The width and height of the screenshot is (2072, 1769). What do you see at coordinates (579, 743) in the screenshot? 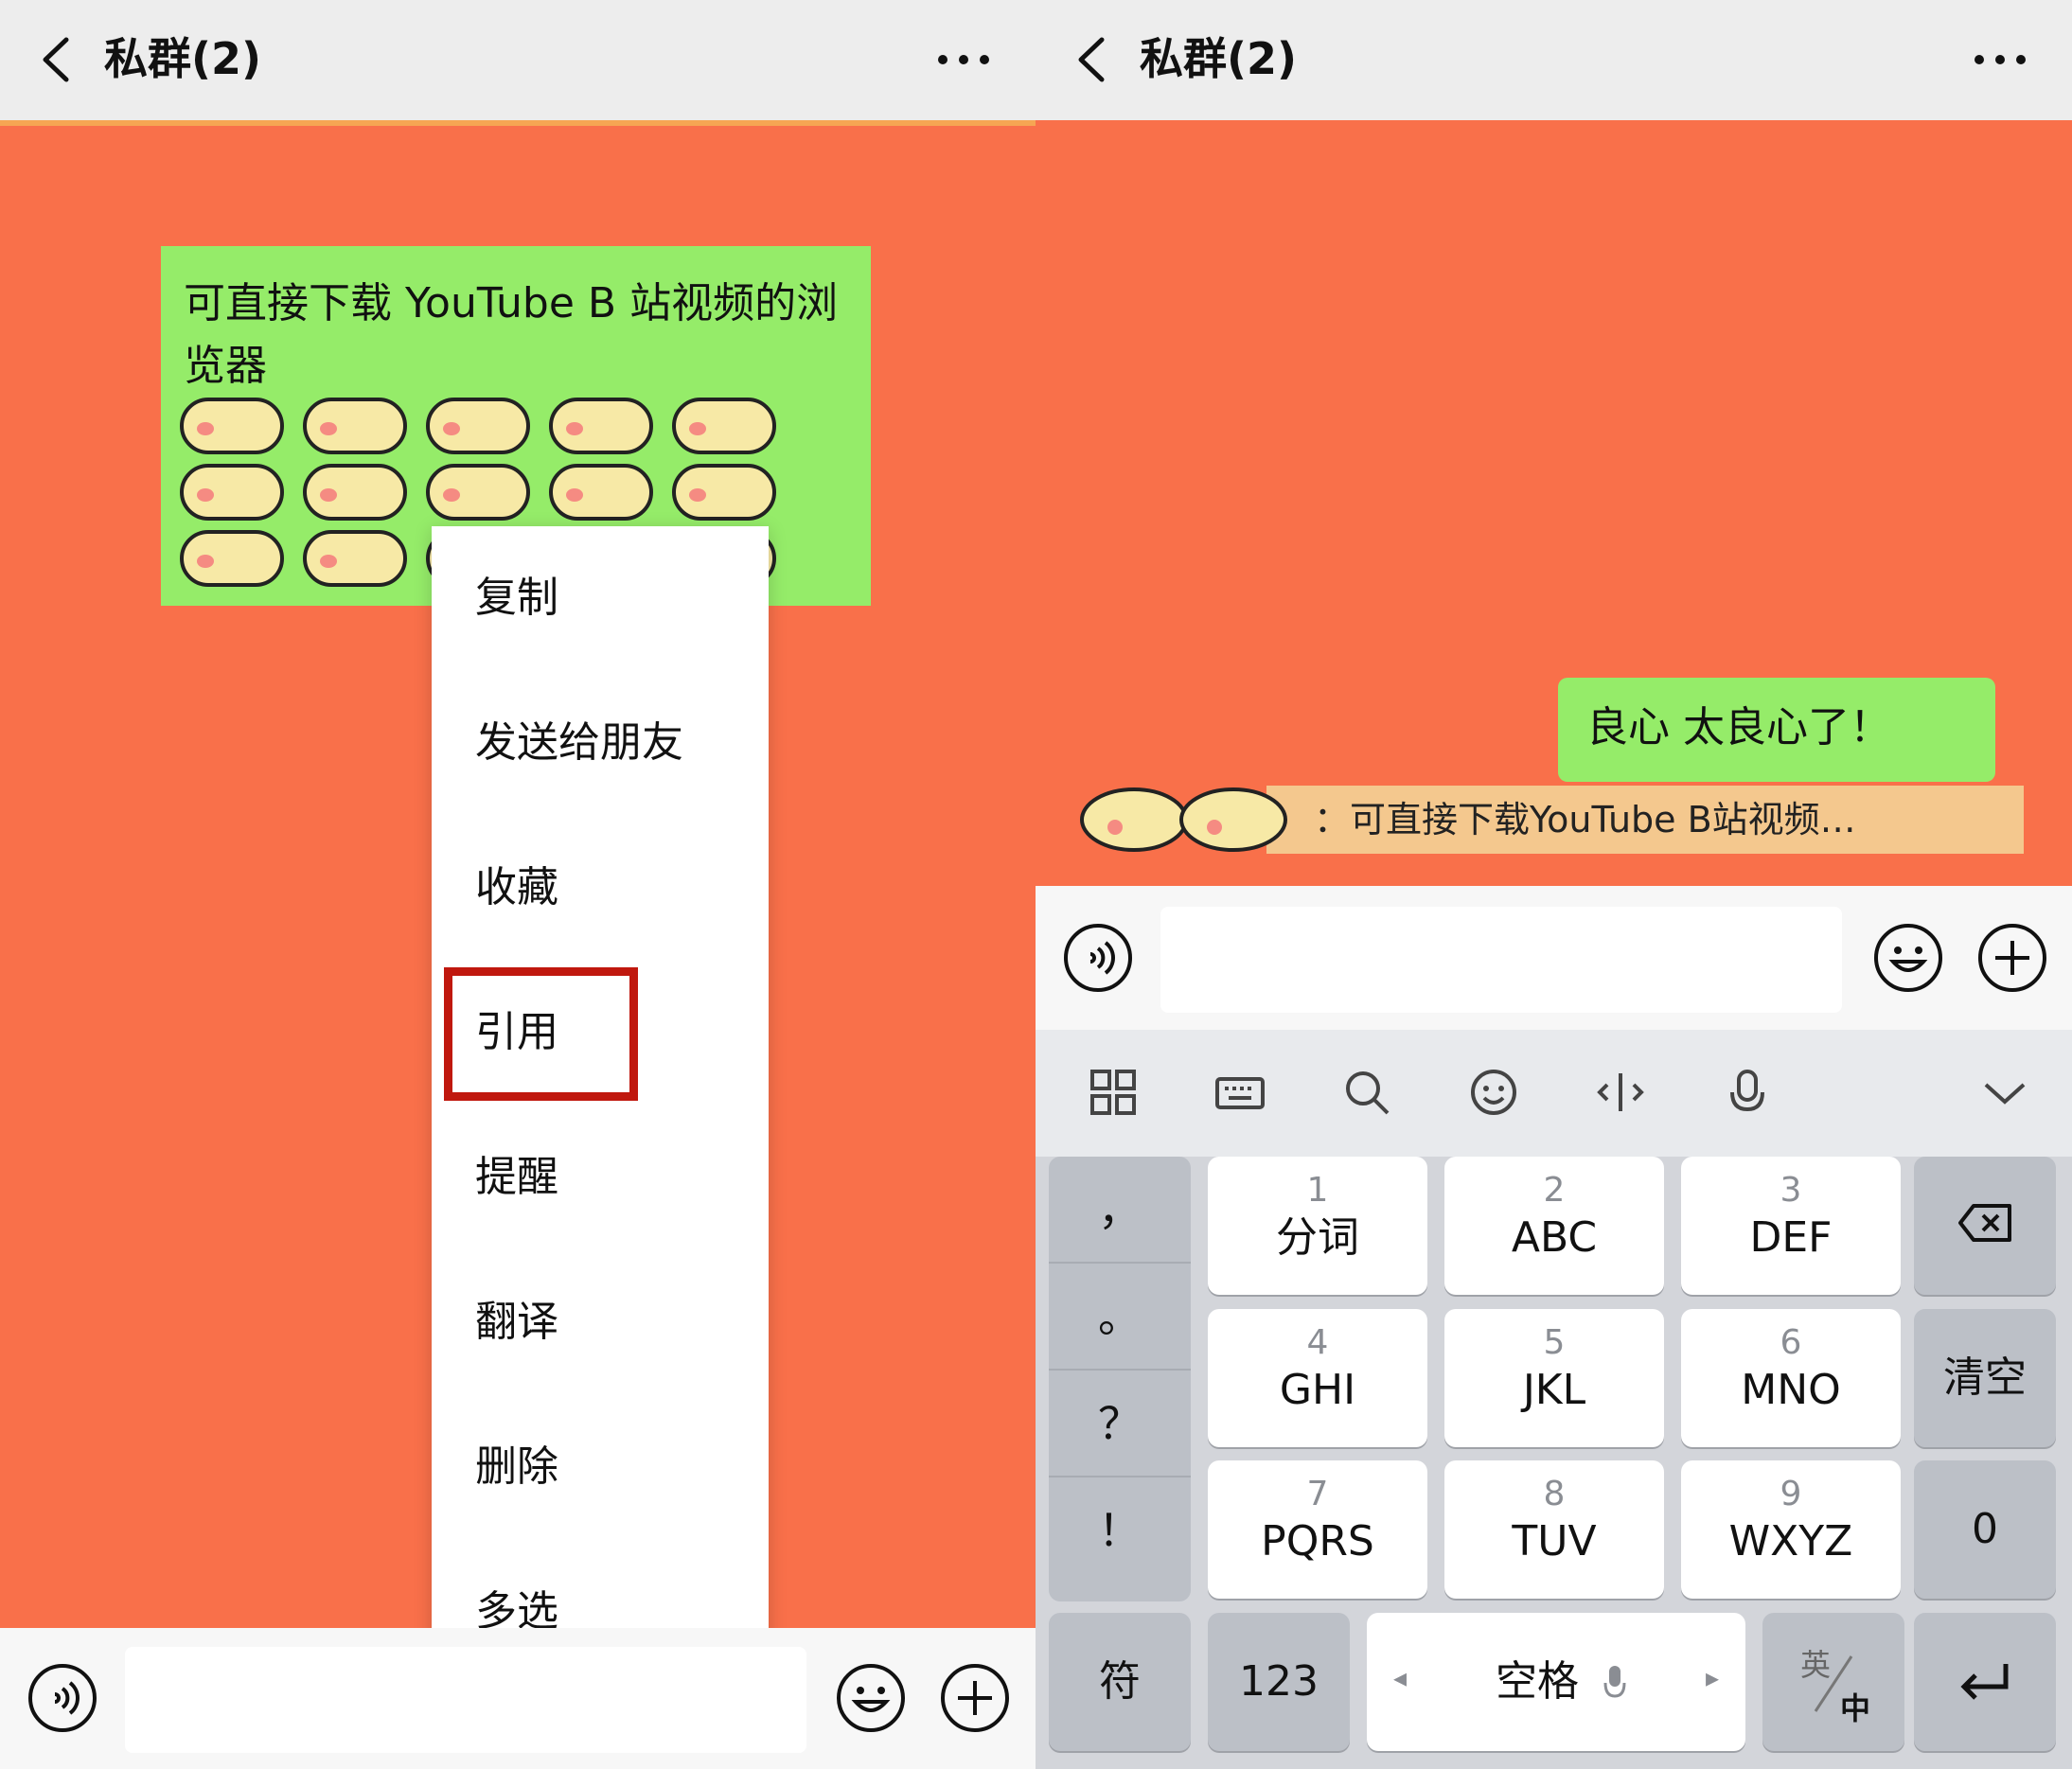
I see `menu-label: 发送给朋友` at bounding box center [579, 743].